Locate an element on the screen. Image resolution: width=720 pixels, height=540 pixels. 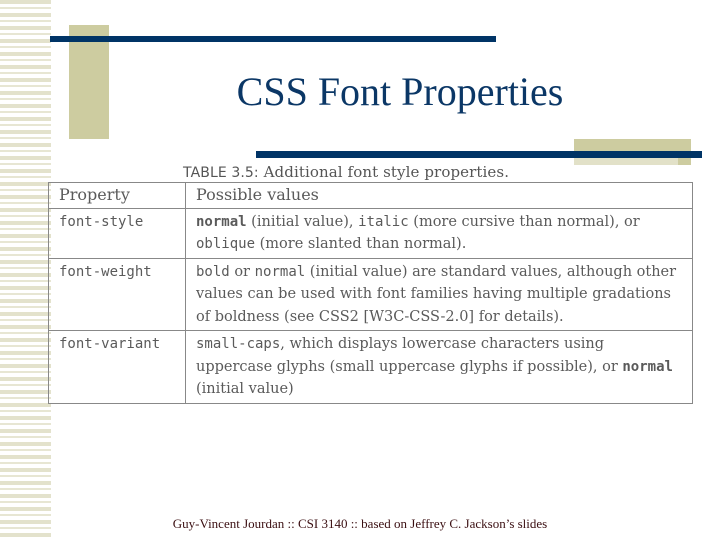
decorative-tan-block is located at coordinates (89, 82).